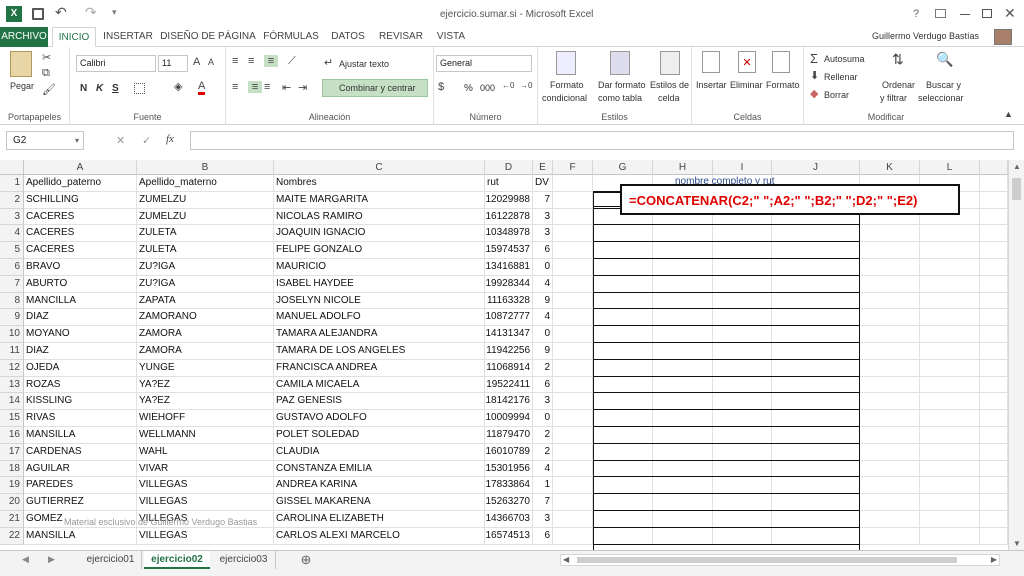 This screenshot has height=576, width=1024. What do you see at coordinates (816, 167) in the screenshot?
I see `column-header-j: J` at bounding box center [816, 167].